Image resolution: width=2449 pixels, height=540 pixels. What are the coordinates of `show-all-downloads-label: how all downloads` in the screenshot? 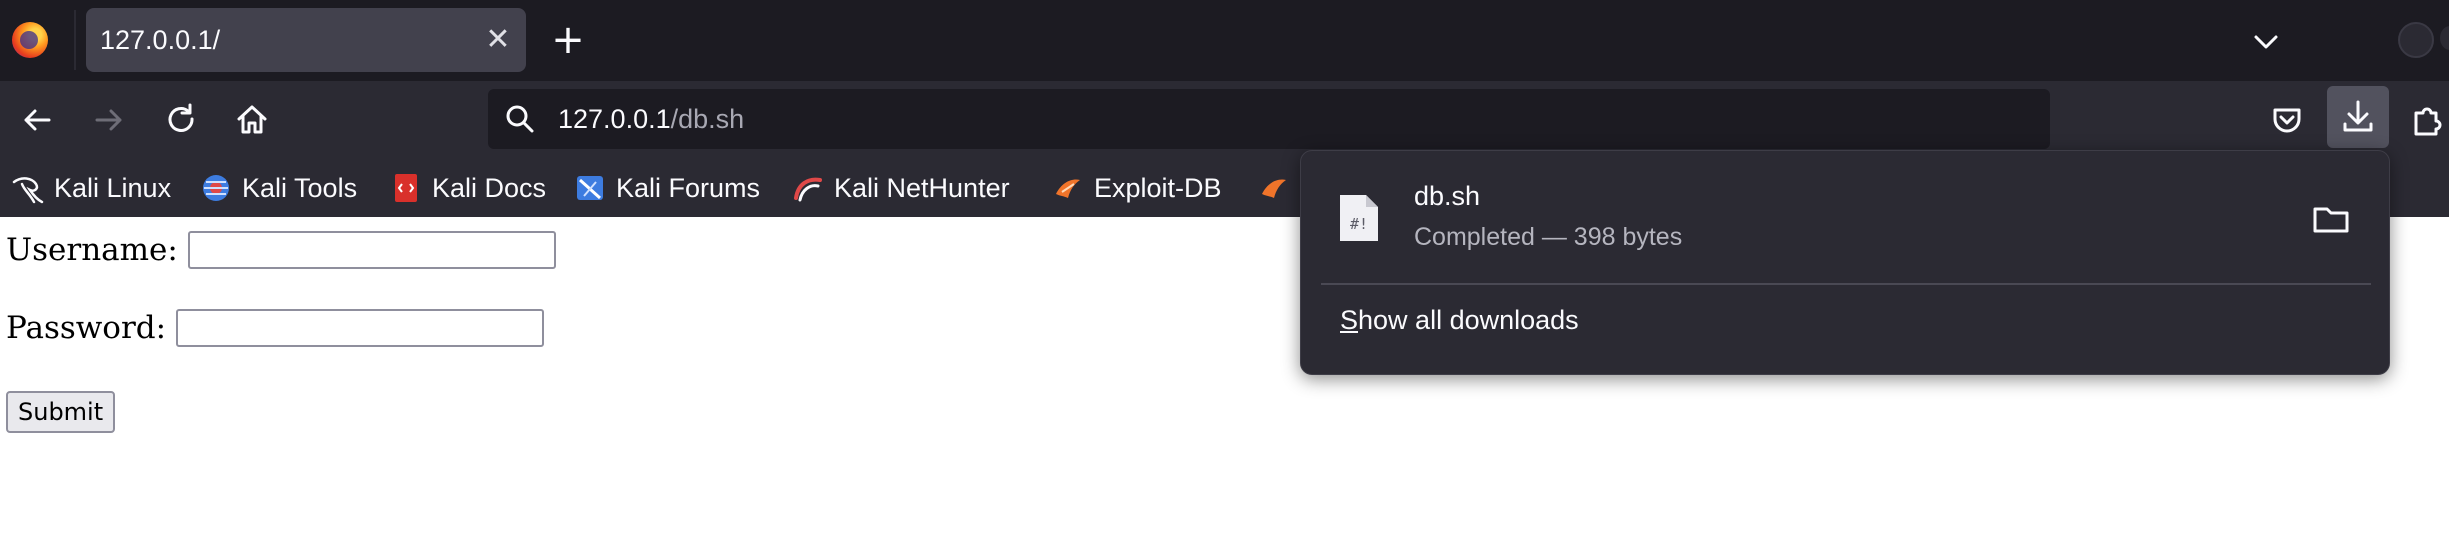 It's located at (1468, 320).